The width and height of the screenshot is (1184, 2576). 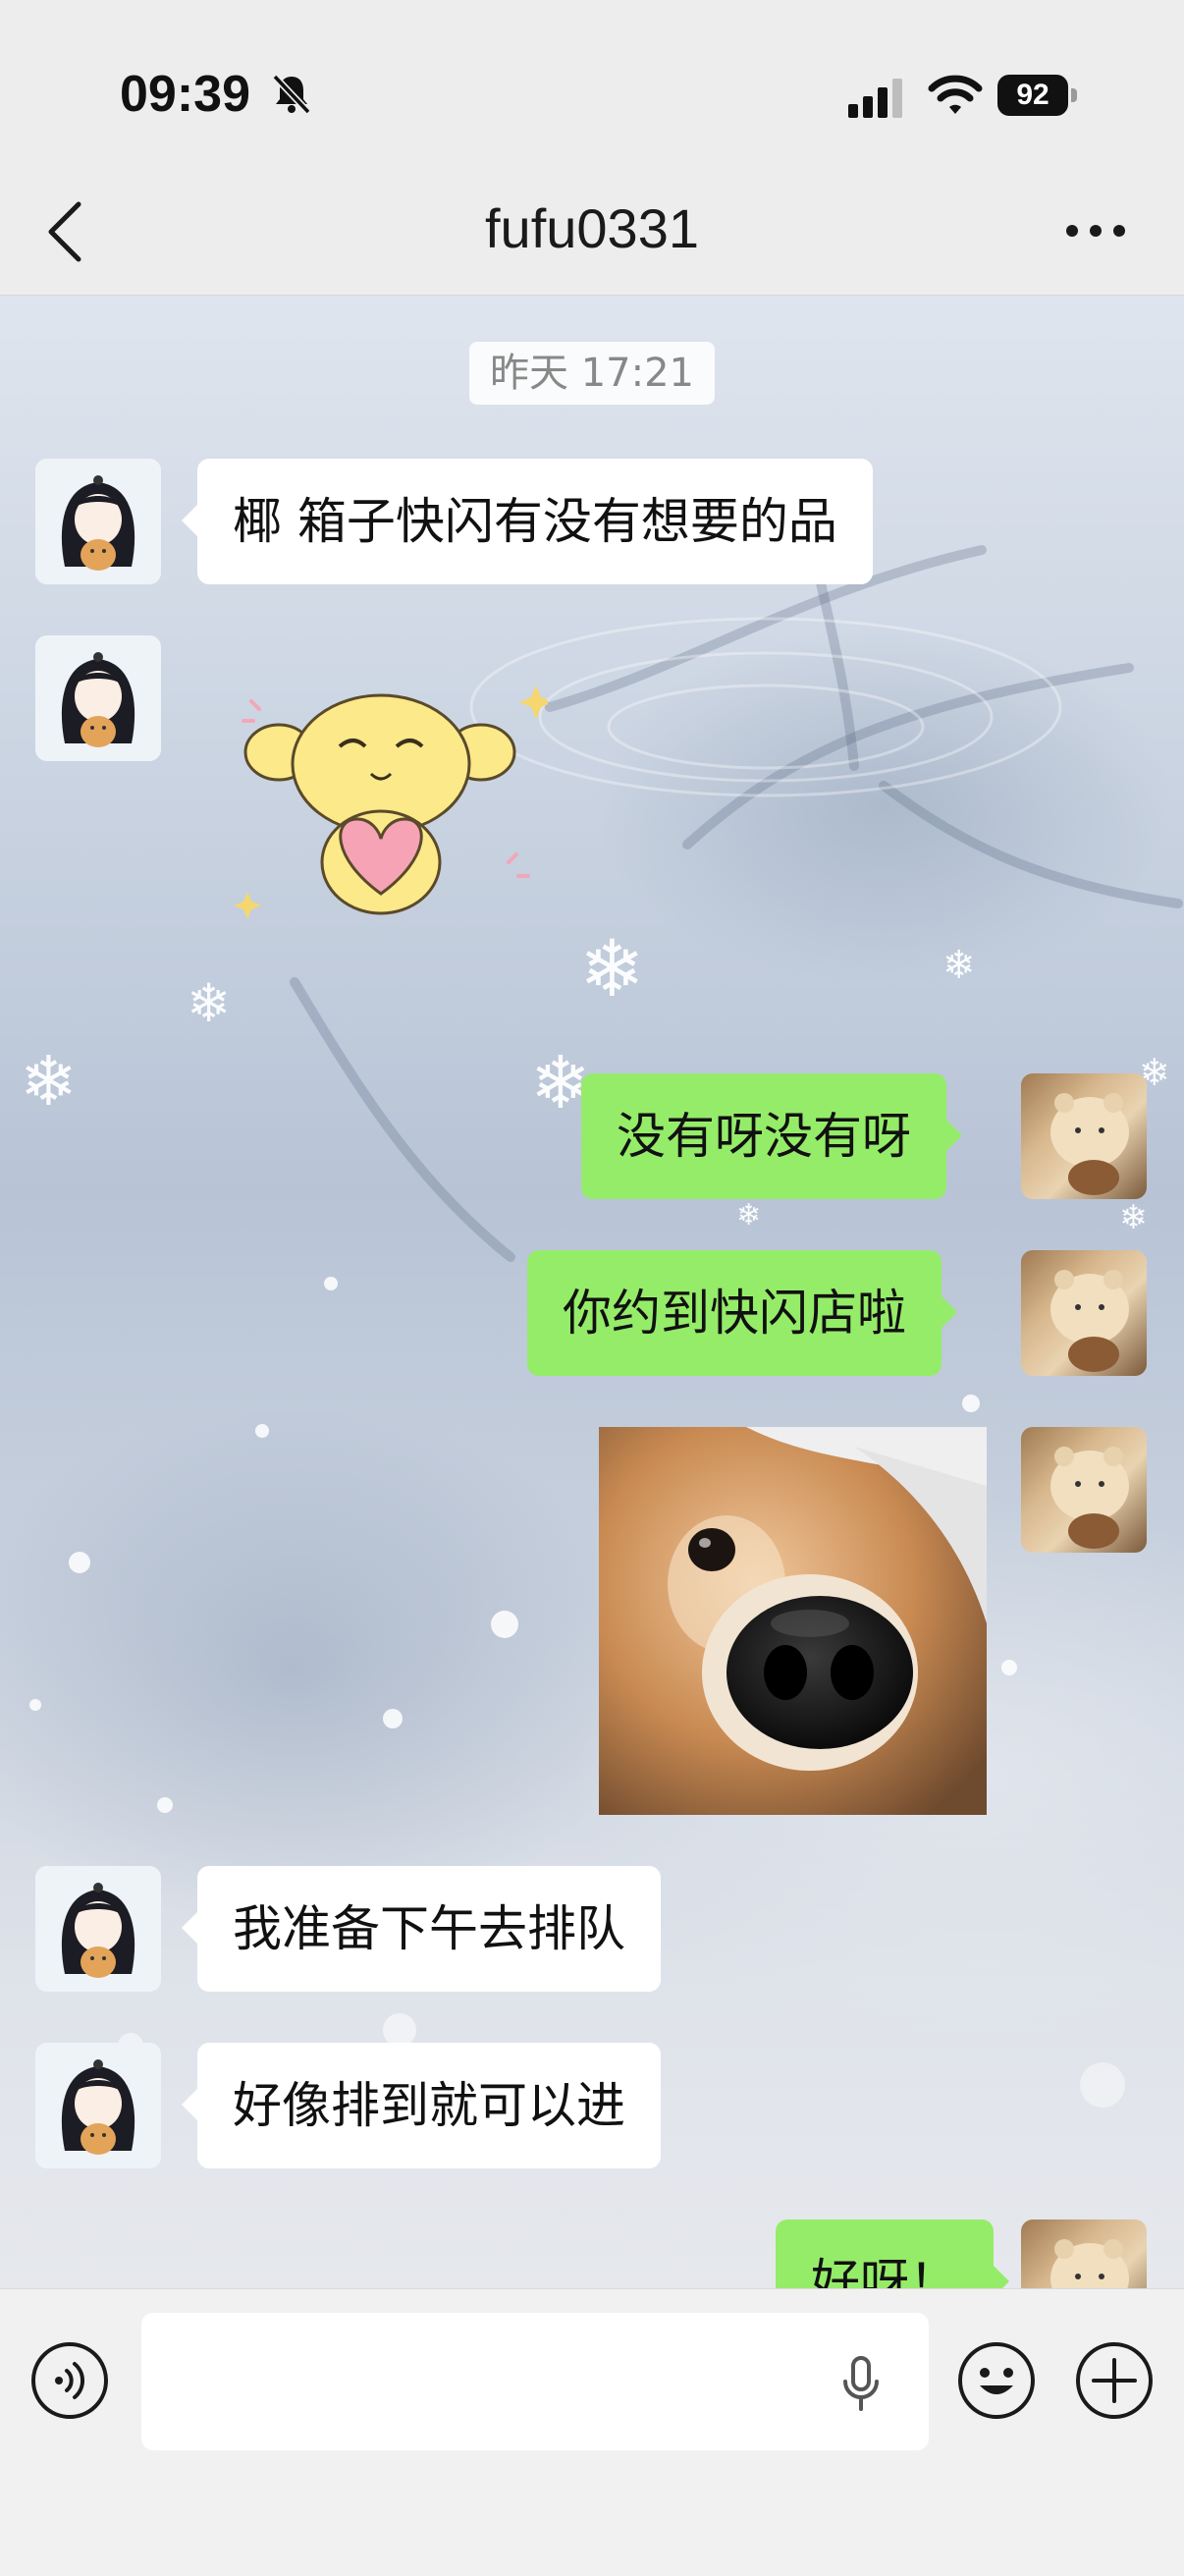 What do you see at coordinates (386, 799) in the screenshot?
I see `puppy-heart-sticker` at bounding box center [386, 799].